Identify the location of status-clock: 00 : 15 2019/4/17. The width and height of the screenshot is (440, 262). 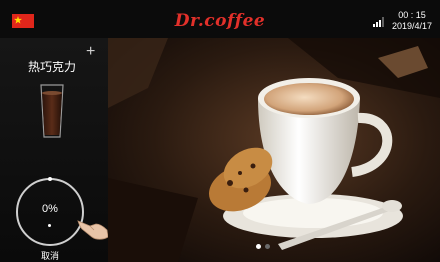
(412, 21).